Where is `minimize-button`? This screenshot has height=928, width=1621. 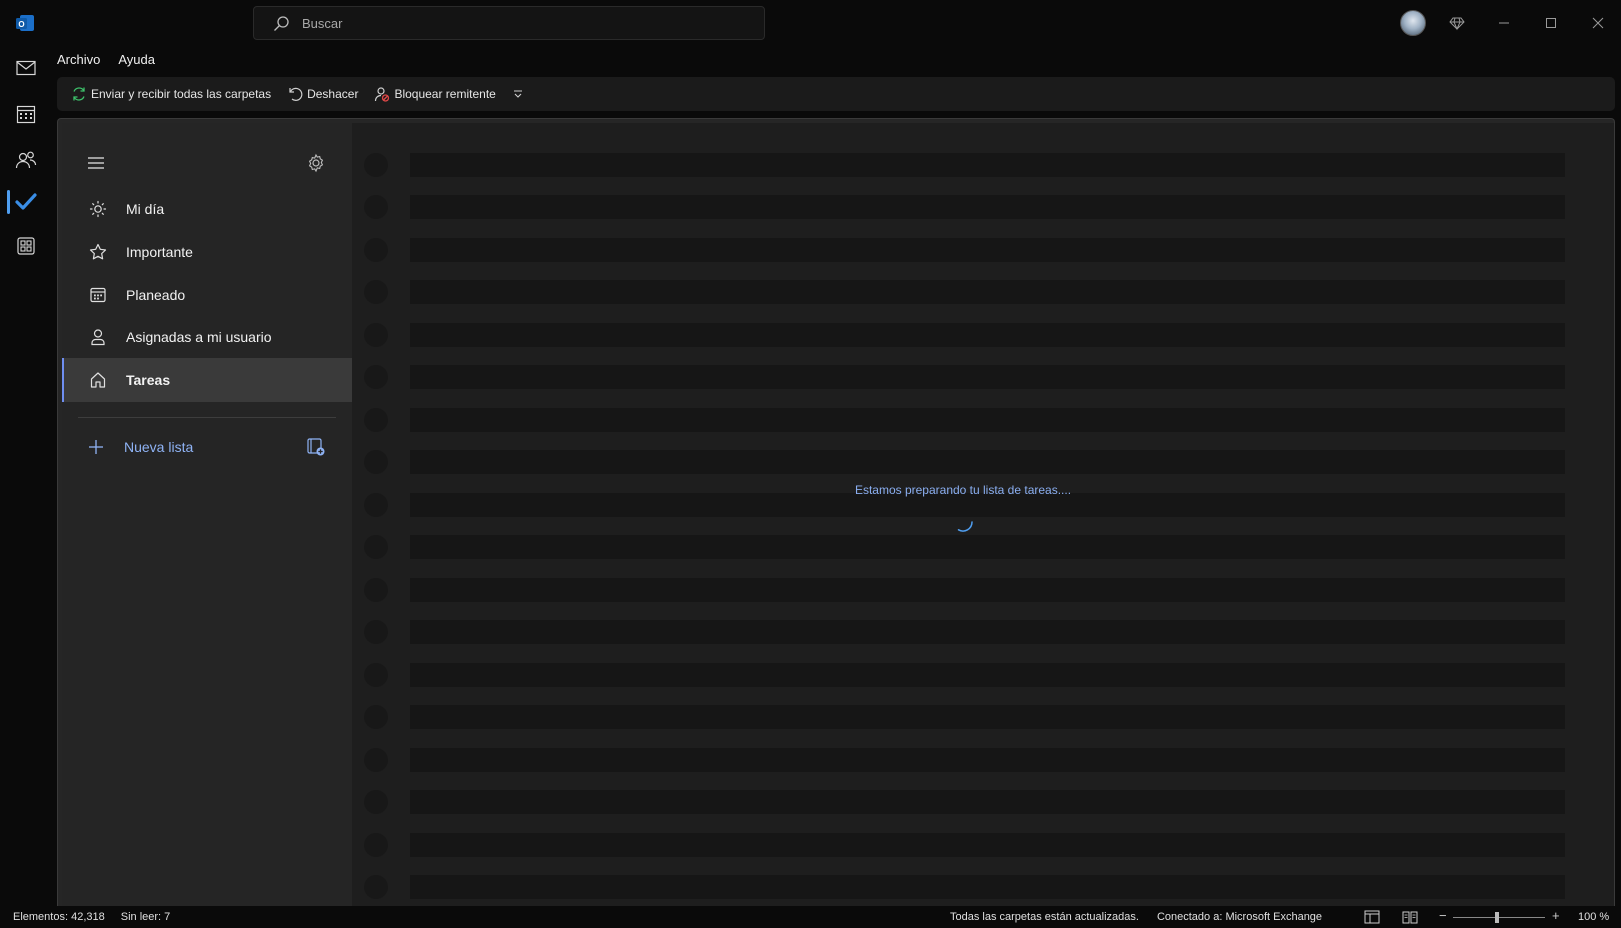 minimize-button is located at coordinates (1504, 23).